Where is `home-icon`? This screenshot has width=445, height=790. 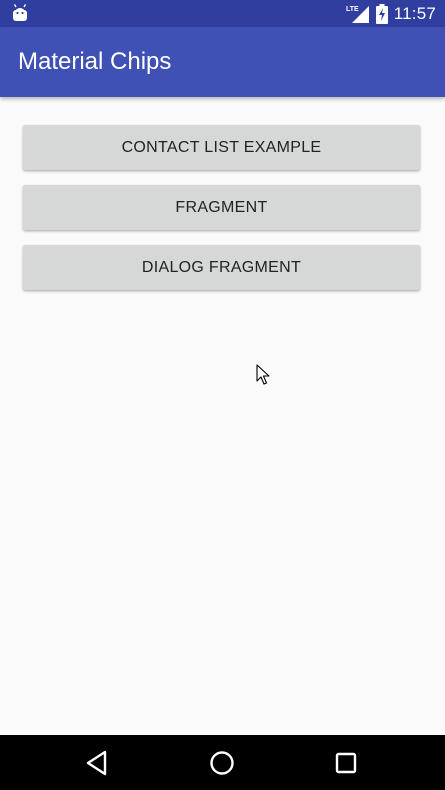 home-icon is located at coordinates (222, 762).